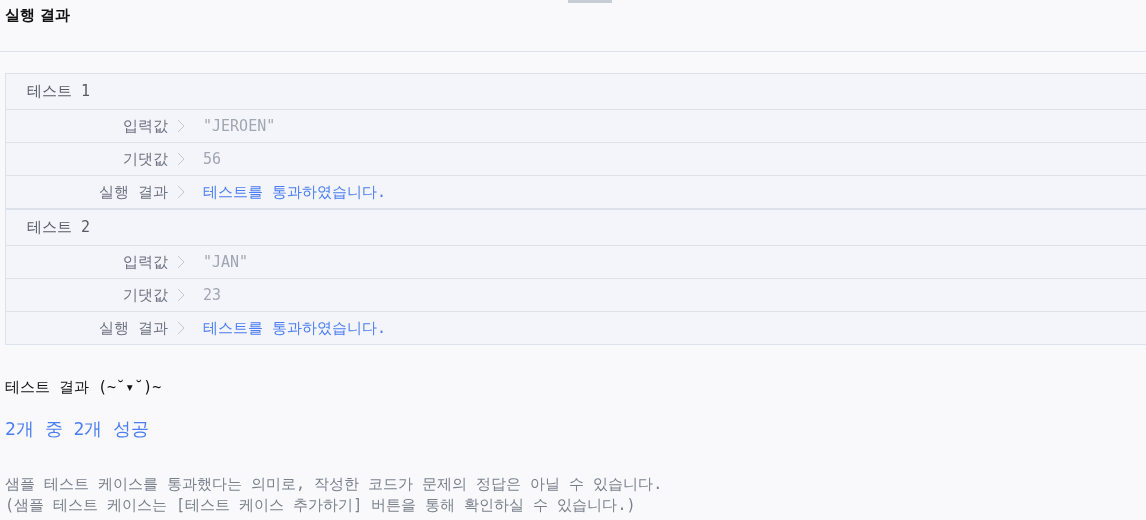 This screenshot has width=1146, height=520. What do you see at coordinates (38, 15) in the screenshot?
I see `panel-title: 실행 결과` at bounding box center [38, 15].